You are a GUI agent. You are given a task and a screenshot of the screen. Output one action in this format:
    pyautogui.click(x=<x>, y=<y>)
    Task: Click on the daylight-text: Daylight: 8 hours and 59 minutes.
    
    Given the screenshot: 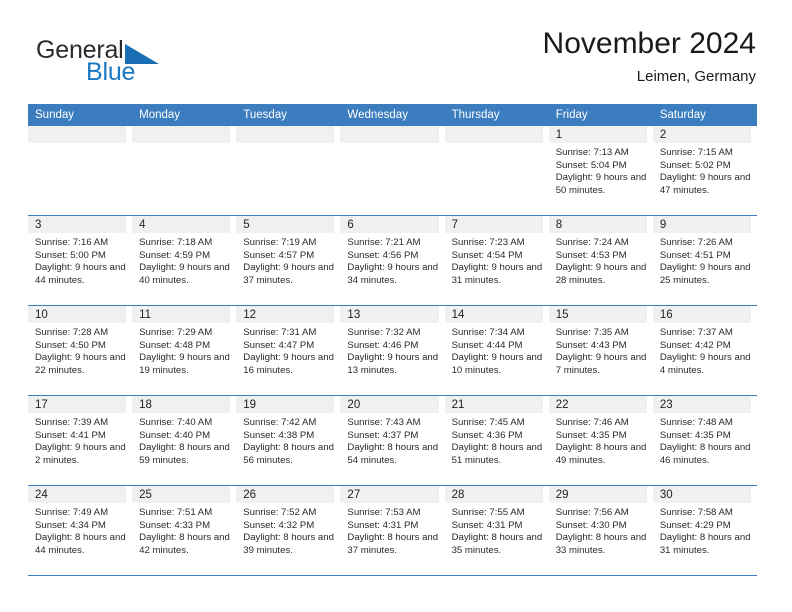 What is the action you would take?
    pyautogui.click(x=184, y=454)
    